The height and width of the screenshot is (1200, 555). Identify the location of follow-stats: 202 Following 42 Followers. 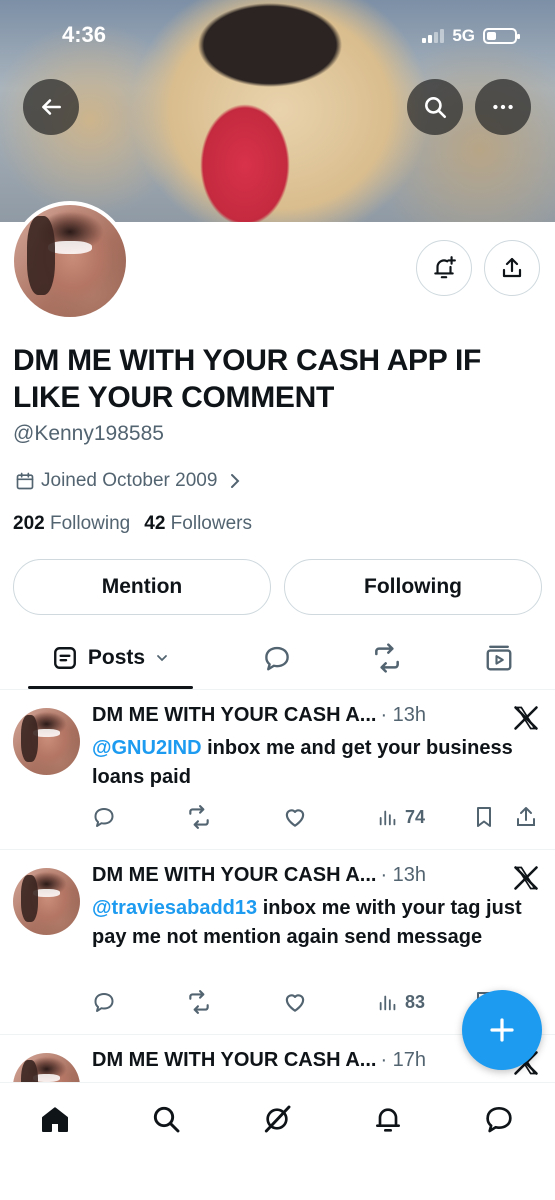
(132, 524).